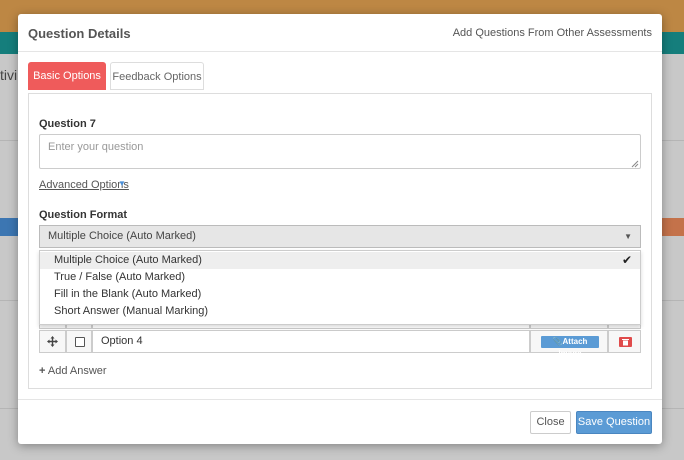 This screenshot has height=460, width=684. Describe the element at coordinates (340, 151) in the screenshot. I see `question-input` at that location.